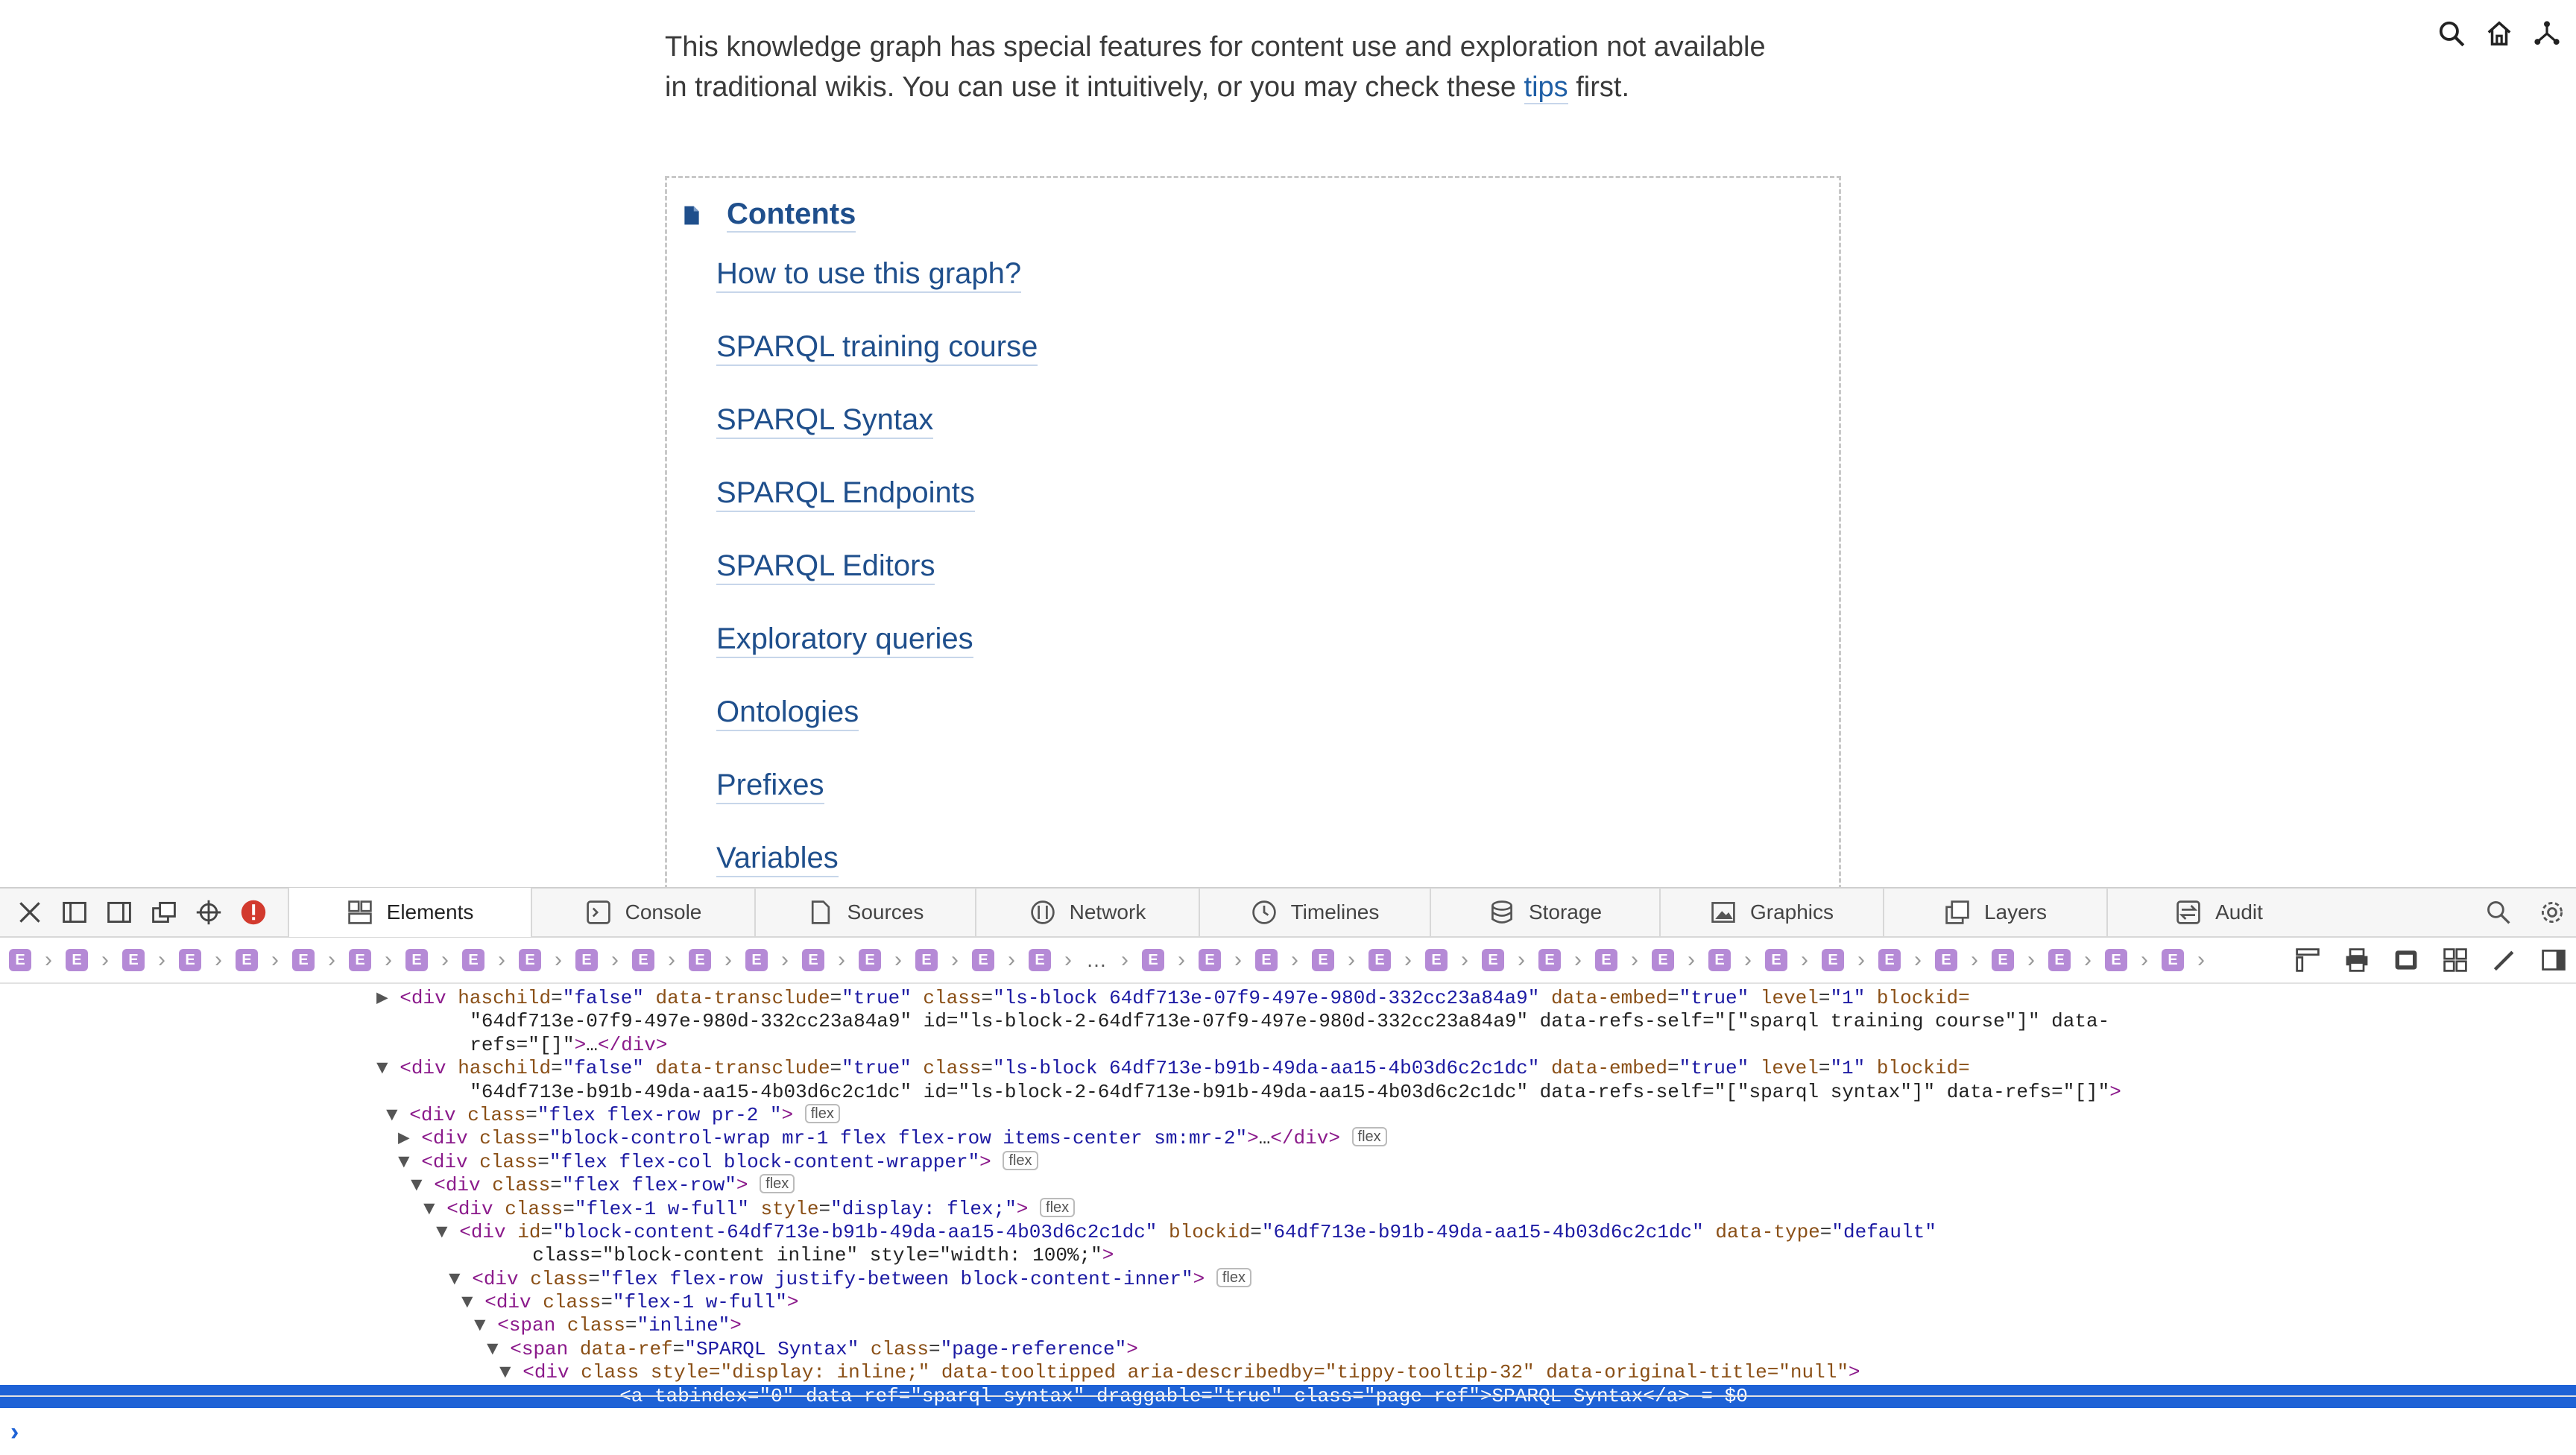 The width and height of the screenshot is (2576, 1455). Describe the element at coordinates (777, 859) in the screenshot. I see `toc-link: Variables` at that location.